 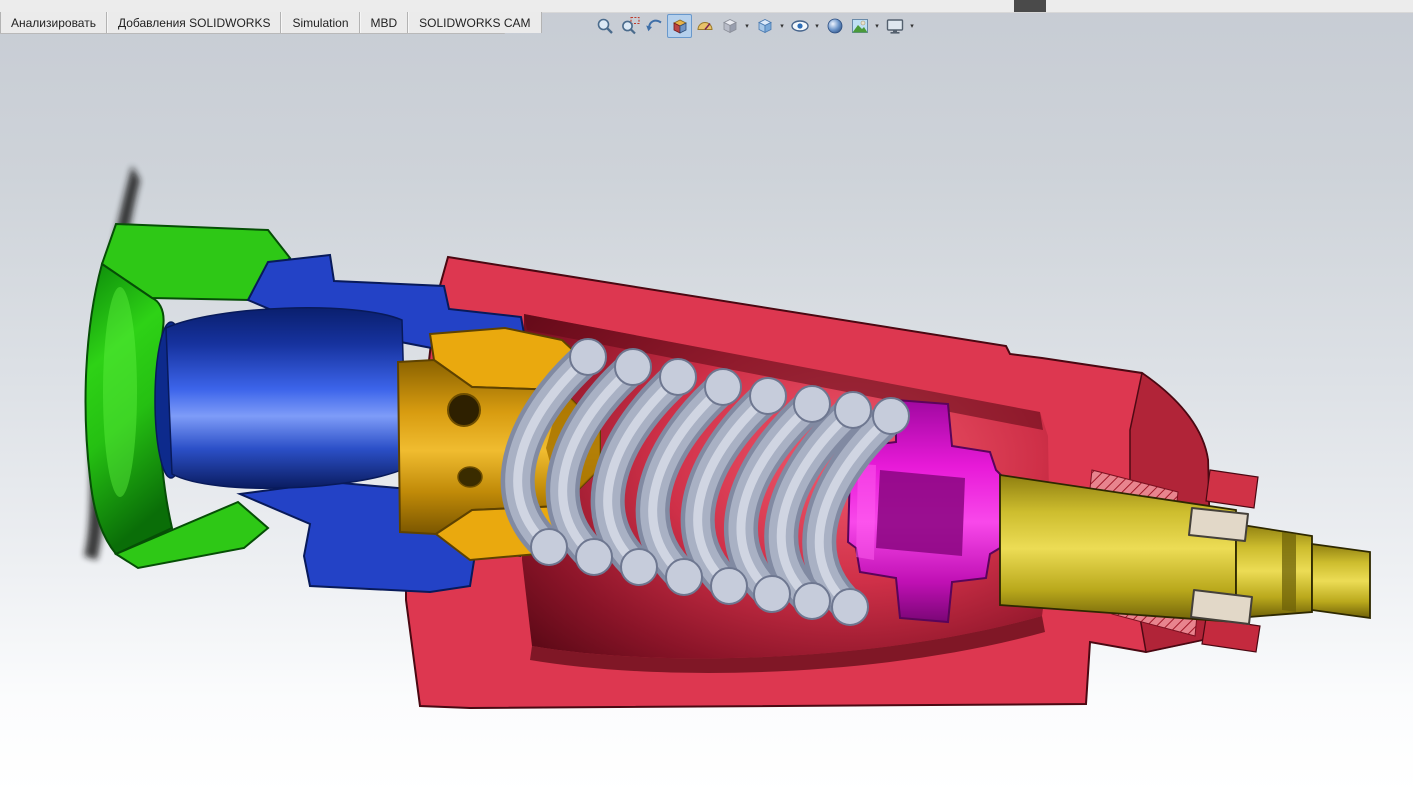 I want to click on fitting-bore-surface, so click(x=286, y=398).